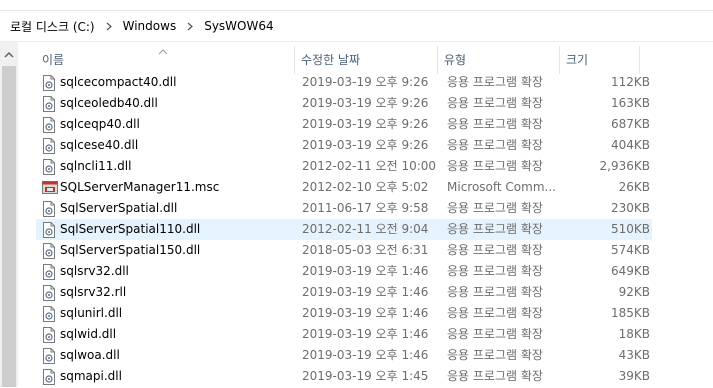 The height and width of the screenshot is (388, 713). Describe the element at coordinates (634, 187) in the screenshot. I see `file-size: 26KB` at that location.